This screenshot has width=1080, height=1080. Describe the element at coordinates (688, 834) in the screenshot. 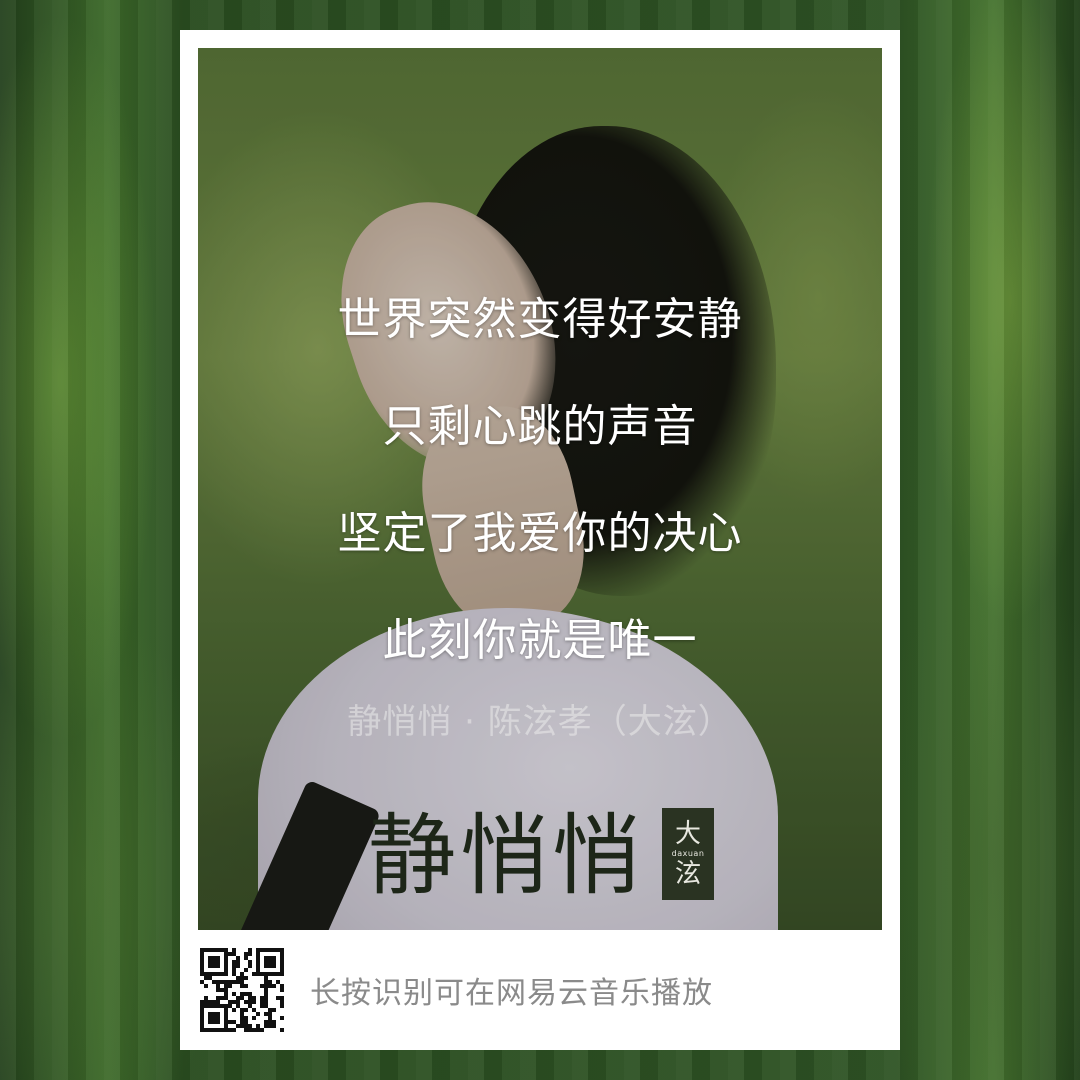

I see `seal-char-top: 大` at that location.